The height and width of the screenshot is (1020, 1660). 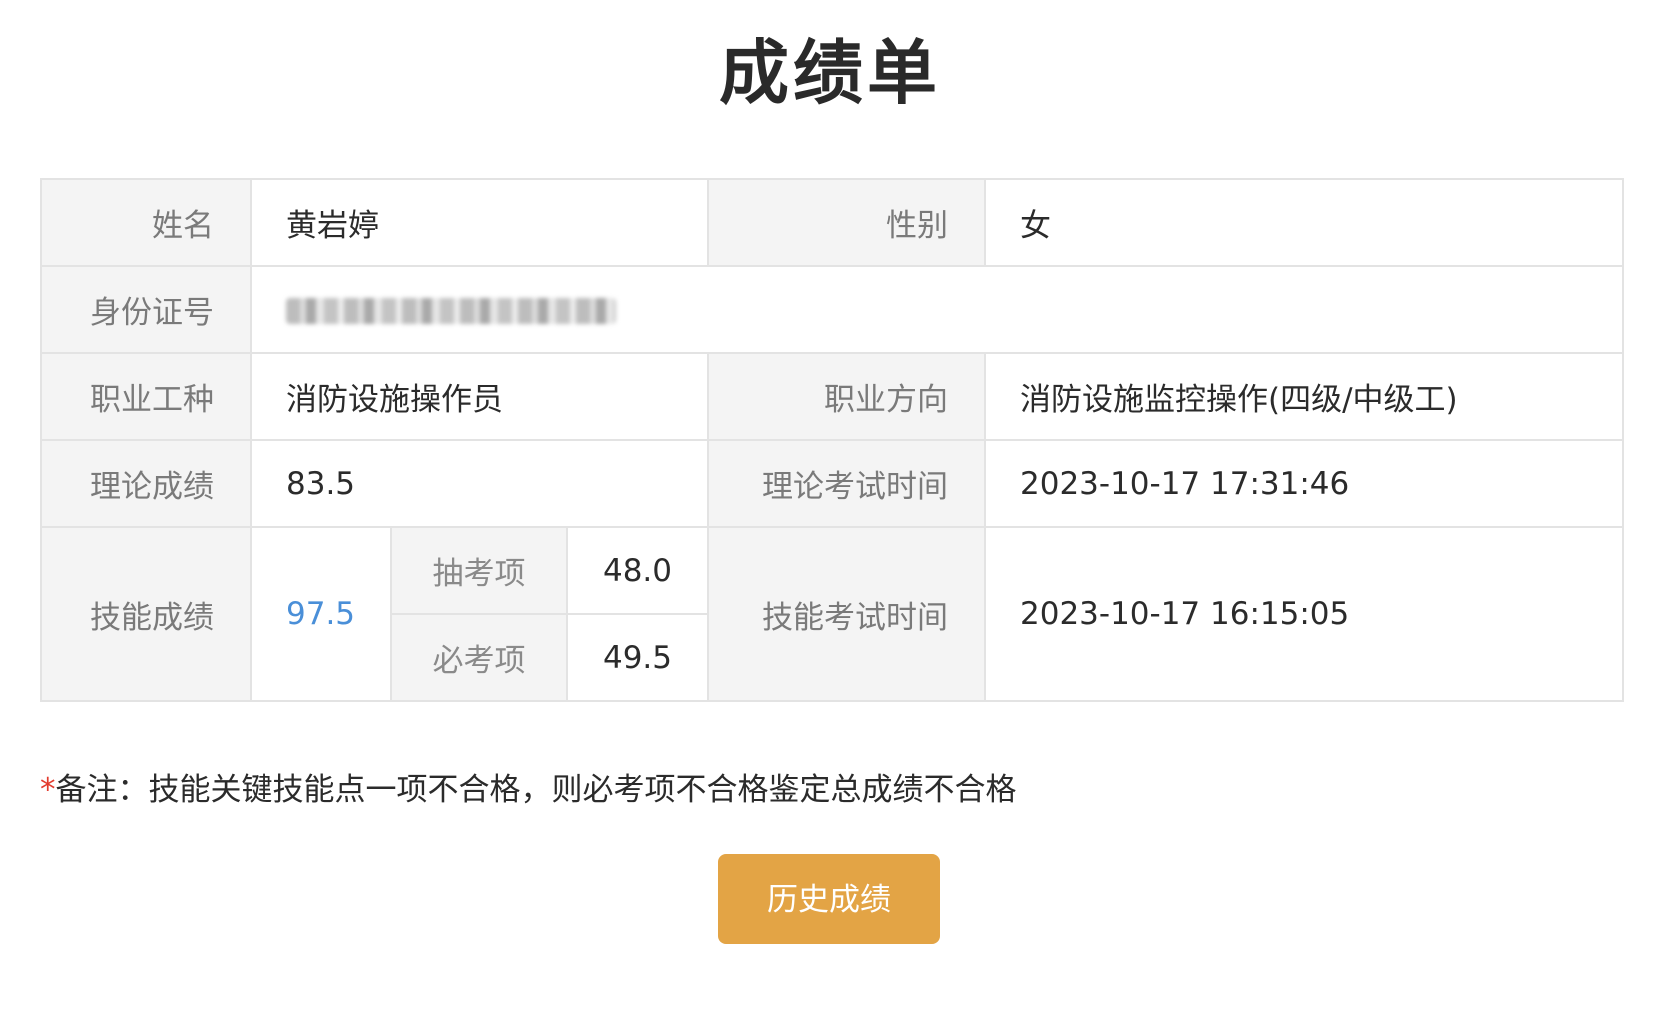 I want to click on theory-time-value: 2023-10-17 17:31:46, so click(x=1304, y=483).